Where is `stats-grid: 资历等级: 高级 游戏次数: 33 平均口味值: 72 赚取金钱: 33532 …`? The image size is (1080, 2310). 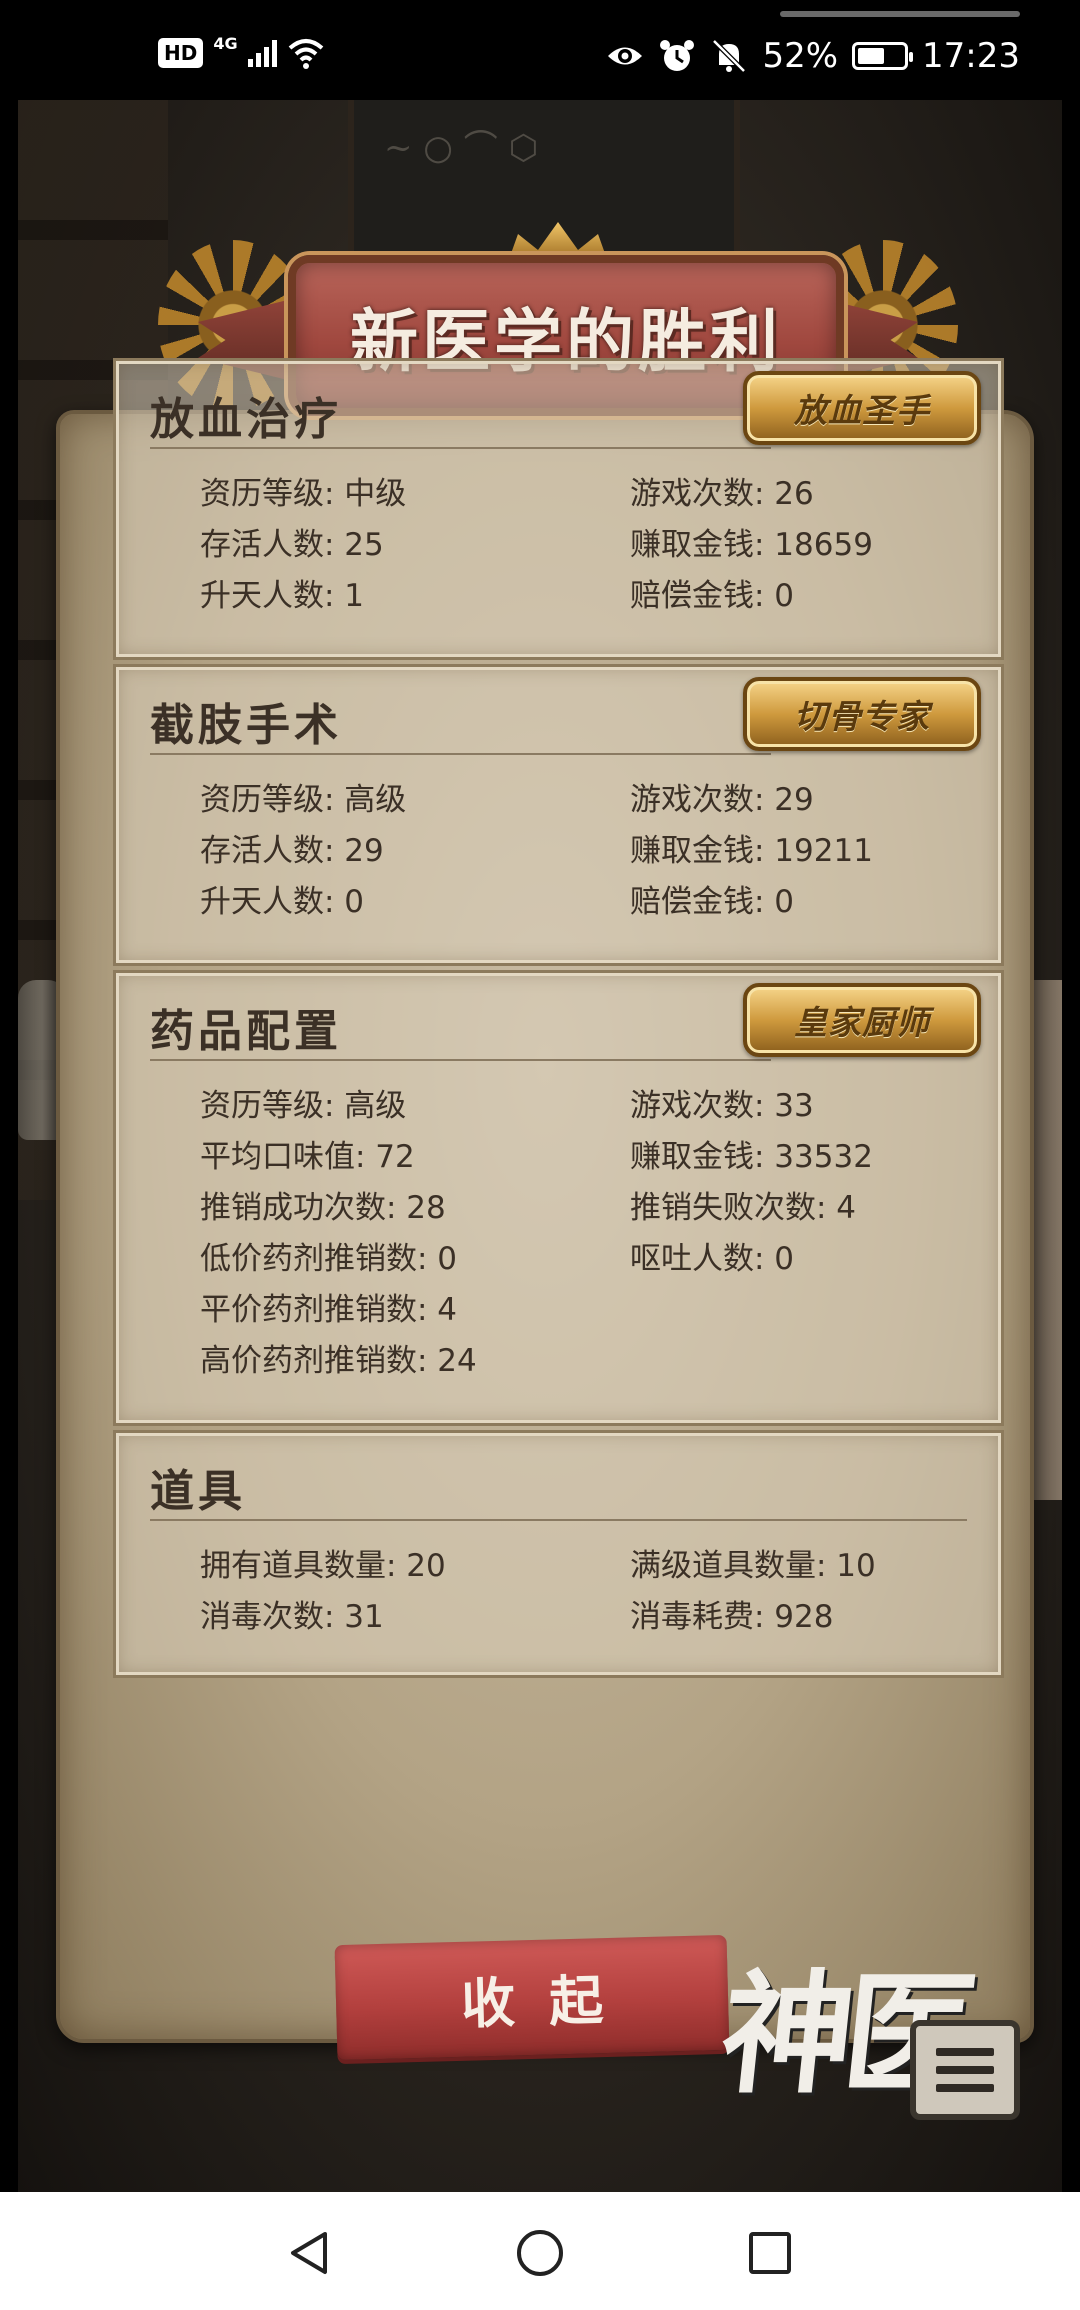 stats-grid: 资历等级: 高级 游戏次数: 33 平均口味值: 72 赚取金钱: 33532 … is located at coordinates (580, 1234).